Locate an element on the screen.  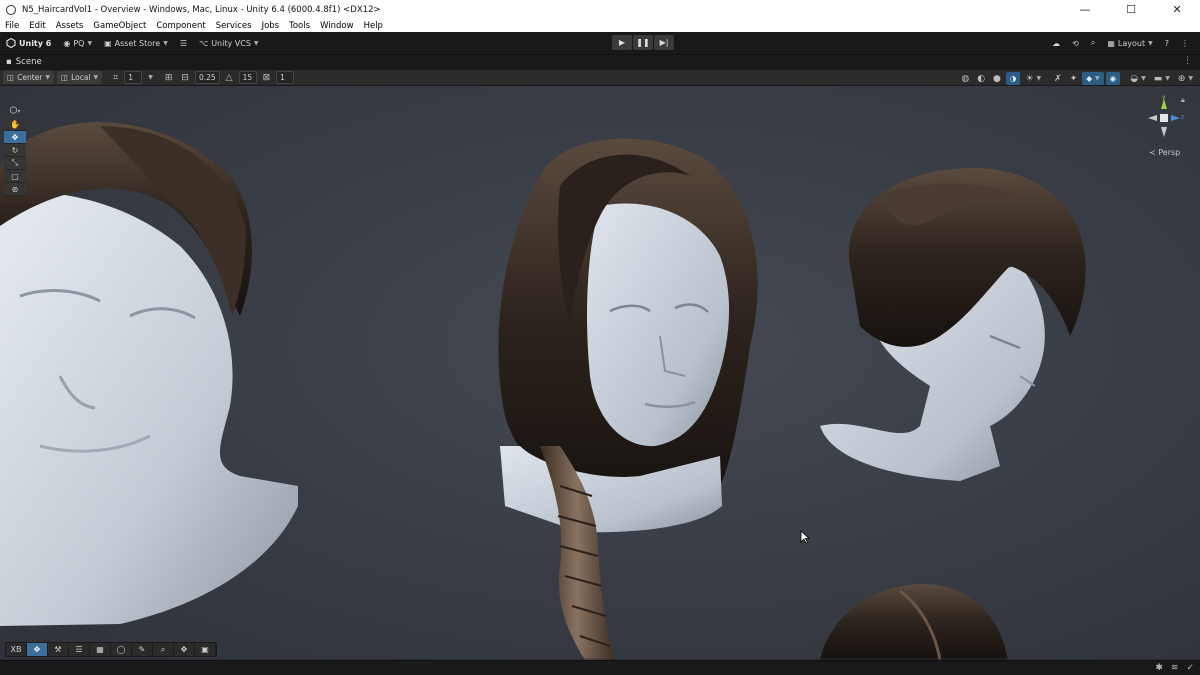
view-tool-button: ✋ is located at coordinates (15, 124).